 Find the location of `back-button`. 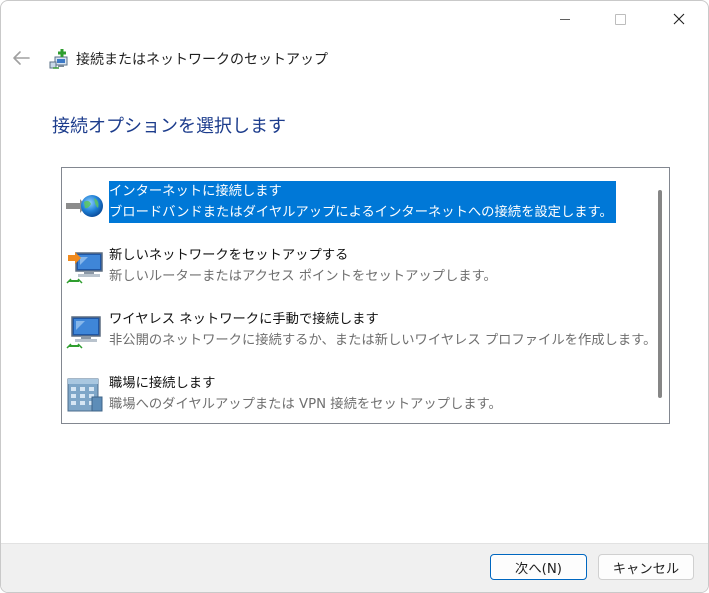

back-button is located at coordinates (21, 60).